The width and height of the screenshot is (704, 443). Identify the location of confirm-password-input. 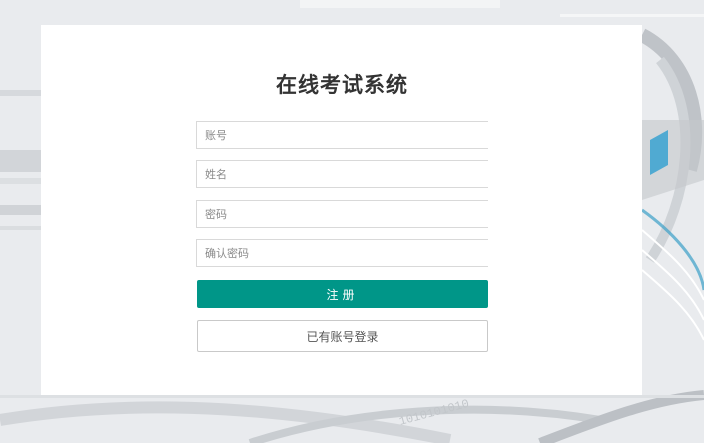
(342, 253).